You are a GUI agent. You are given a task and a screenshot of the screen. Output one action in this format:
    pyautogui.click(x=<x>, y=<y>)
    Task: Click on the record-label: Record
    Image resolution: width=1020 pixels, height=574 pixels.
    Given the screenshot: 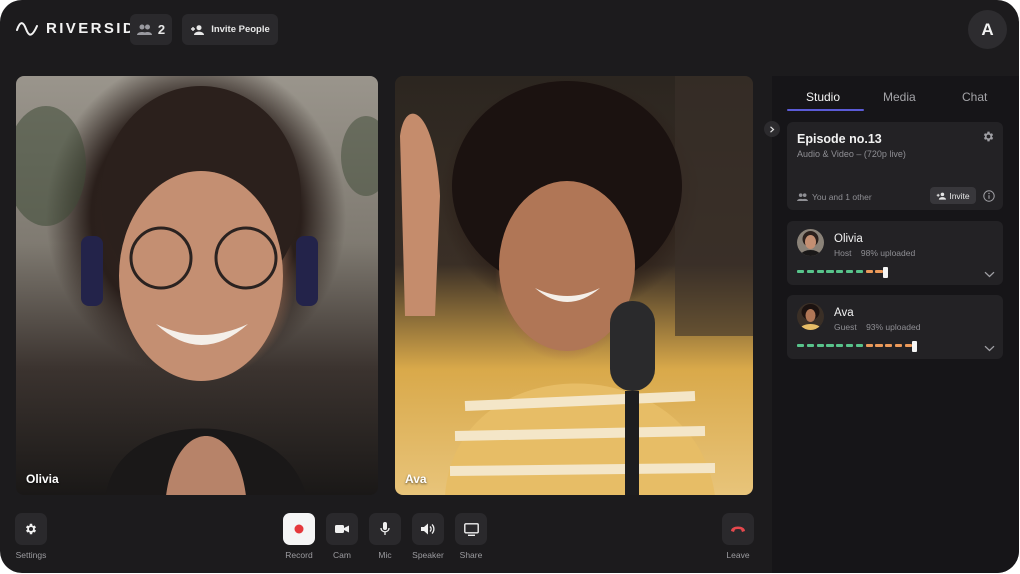 What is the action you would take?
    pyautogui.click(x=299, y=555)
    